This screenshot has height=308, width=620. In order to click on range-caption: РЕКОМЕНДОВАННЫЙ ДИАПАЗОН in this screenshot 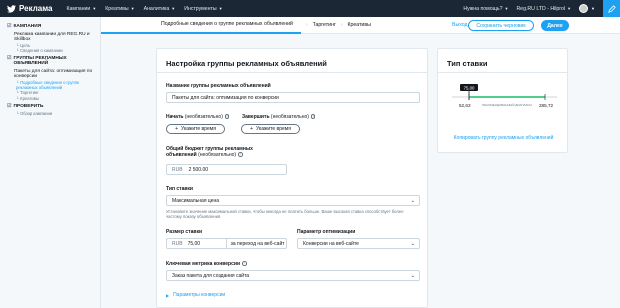, I will do `click(507, 105)`.